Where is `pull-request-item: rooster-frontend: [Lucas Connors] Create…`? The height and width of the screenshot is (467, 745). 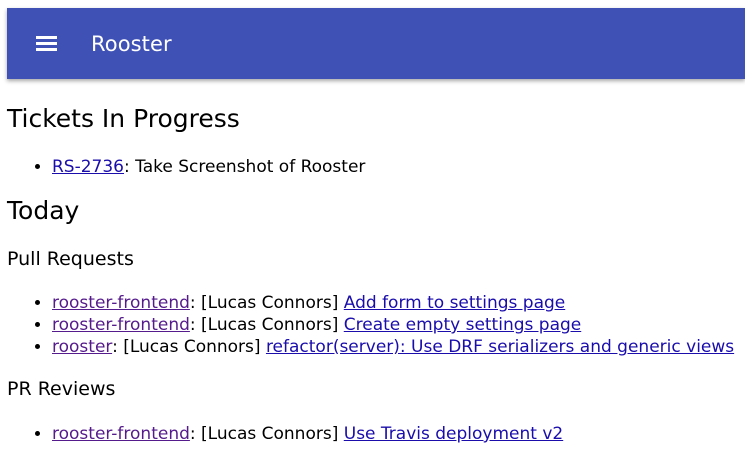 pull-request-item: rooster-frontend: [Lucas Connors] Create… is located at coordinates (394, 325).